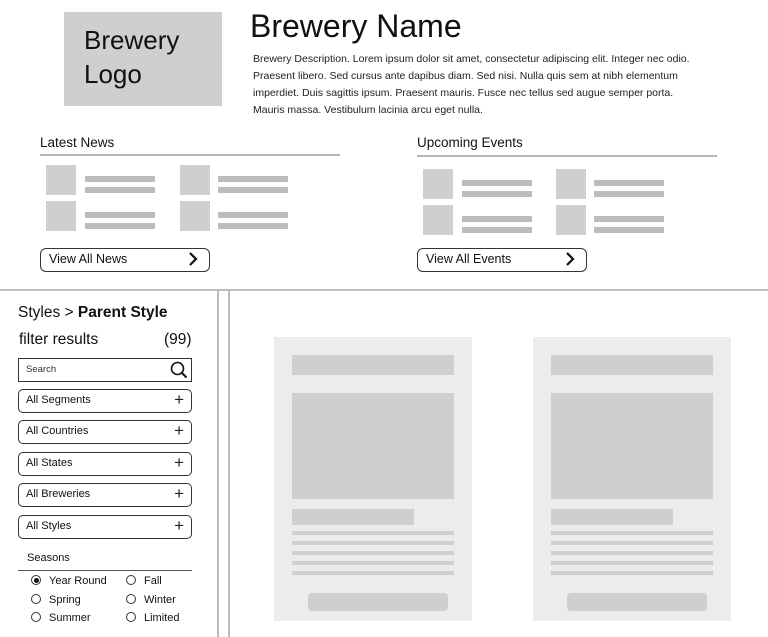  Describe the element at coordinates (77, 142) in the screenshot. I see `latest-news-title: Latest News` at that location.